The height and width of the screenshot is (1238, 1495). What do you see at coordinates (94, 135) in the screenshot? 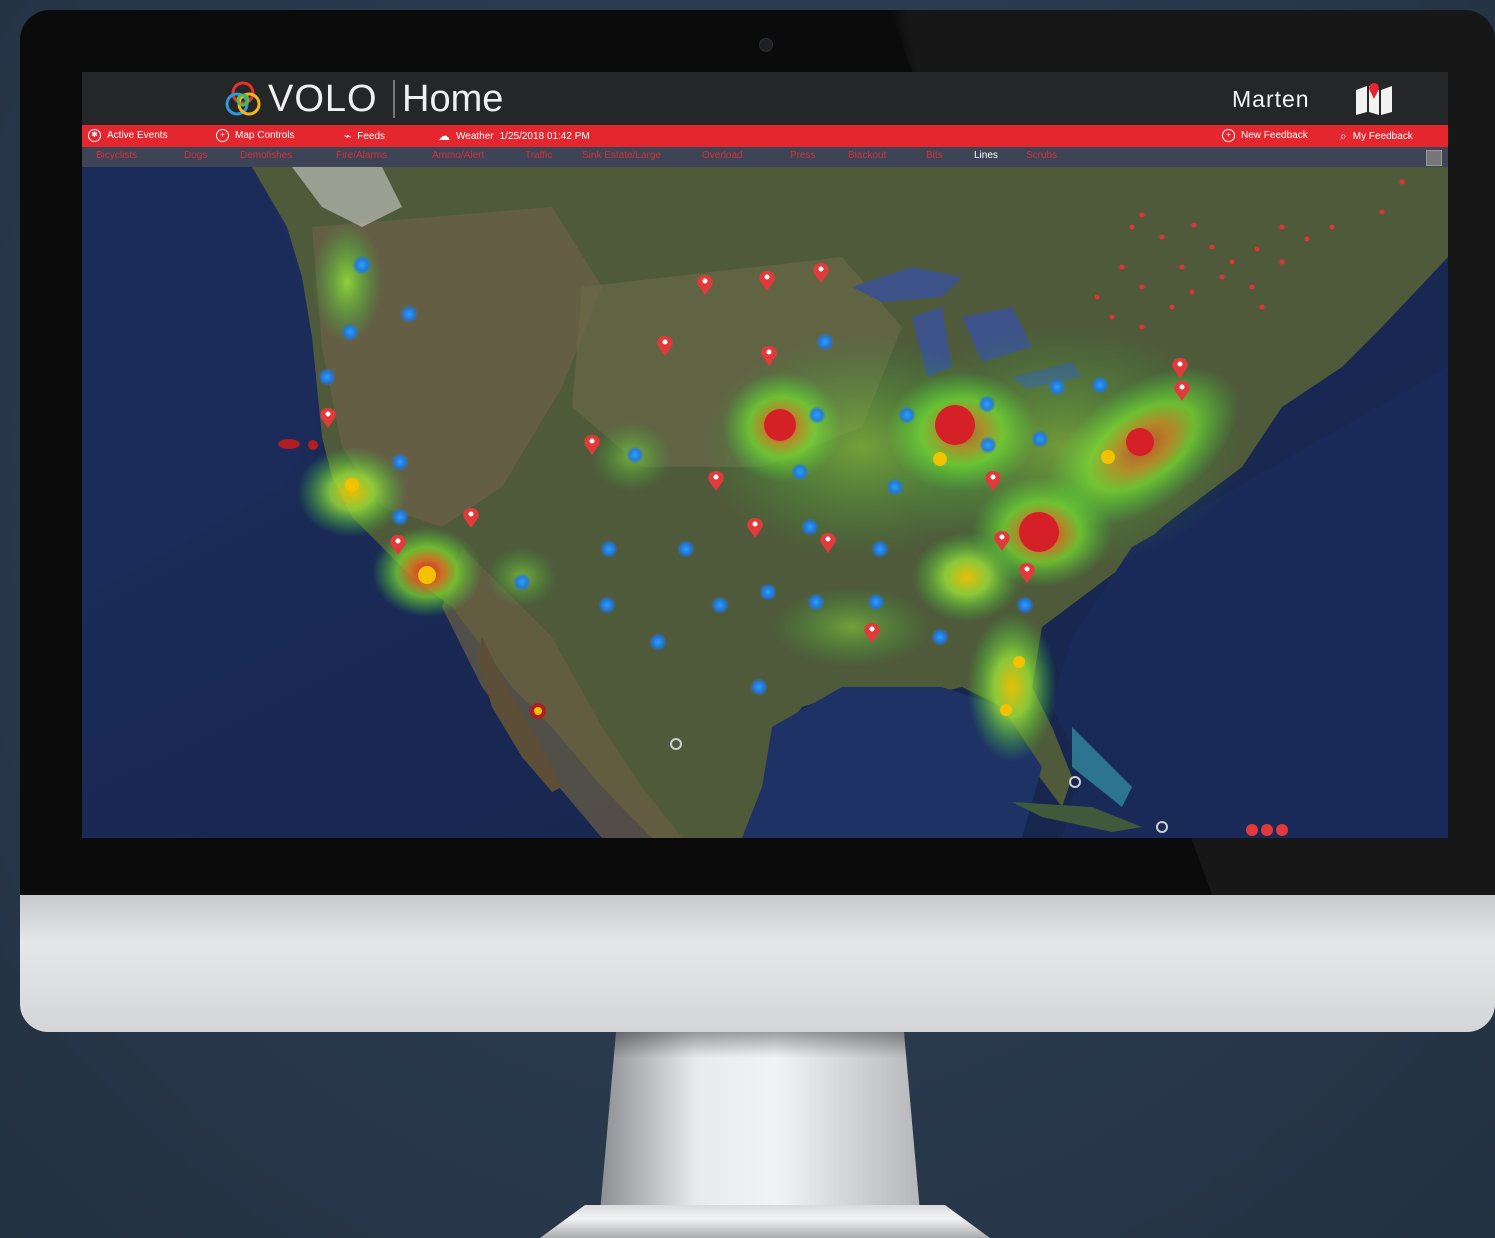
I see `radar-icon: ✱` at bounding box center [94, 135].